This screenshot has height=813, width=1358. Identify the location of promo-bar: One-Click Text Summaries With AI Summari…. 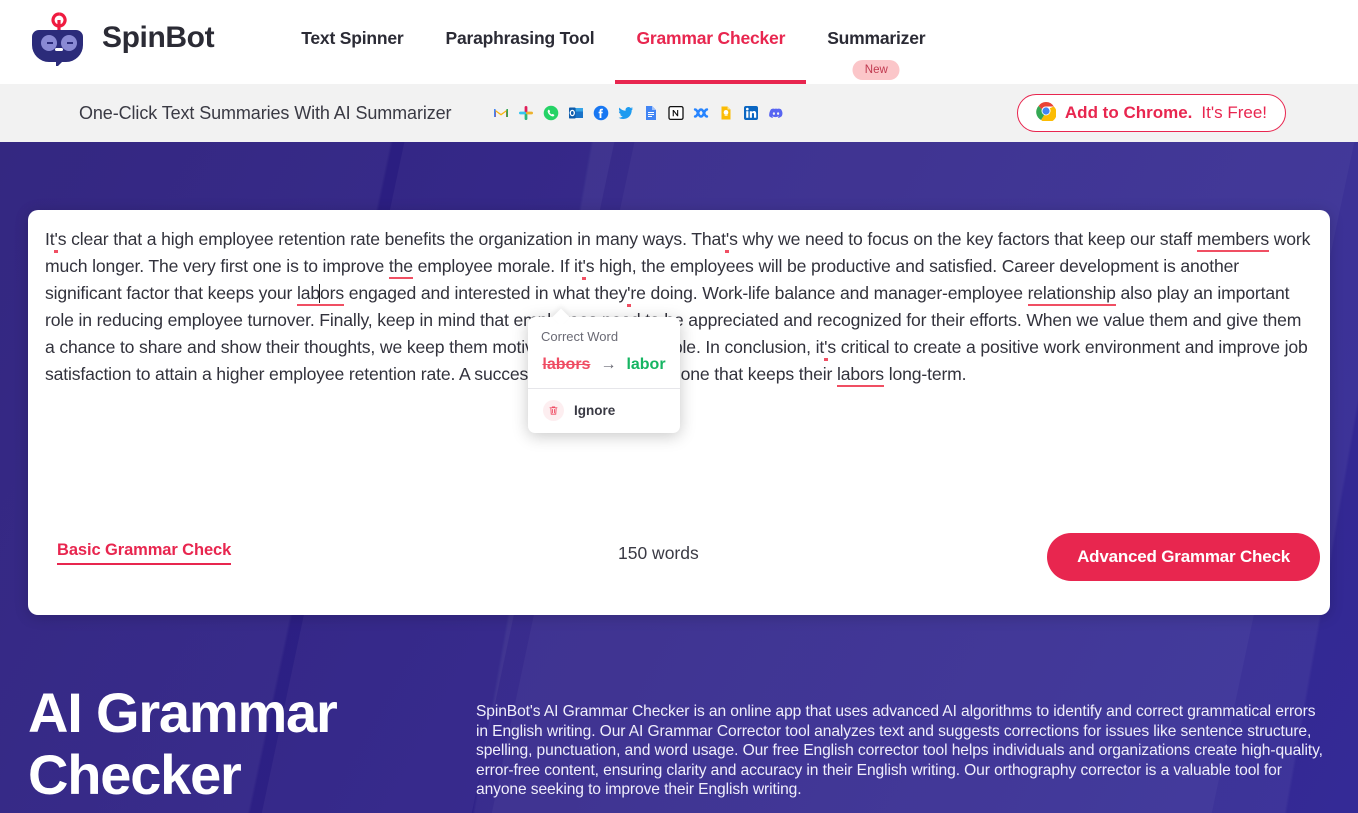
(679, 113).